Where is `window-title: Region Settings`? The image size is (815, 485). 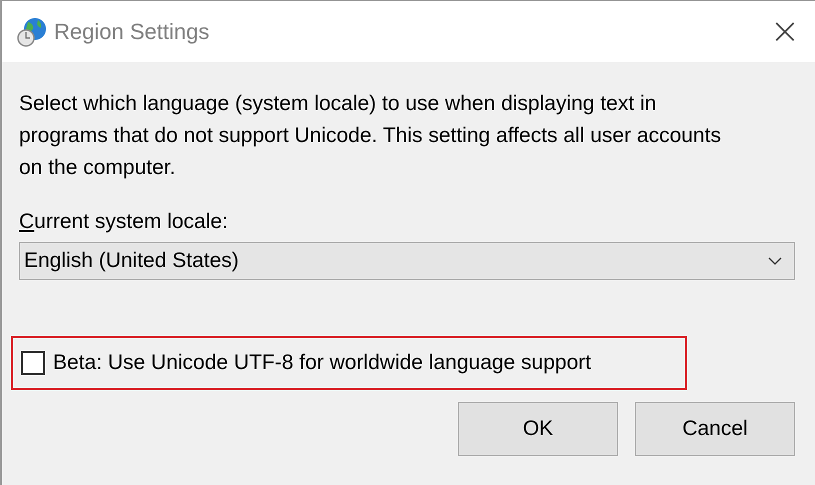 window-title: Region Settings is located at coordinates (132, 31).